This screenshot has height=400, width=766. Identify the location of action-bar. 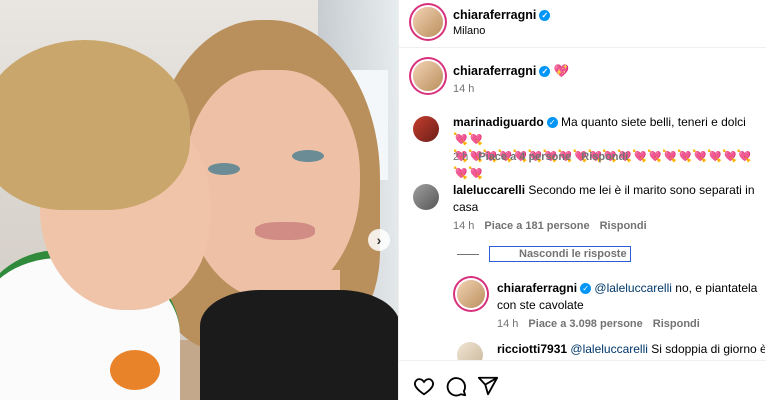
(582, 380).